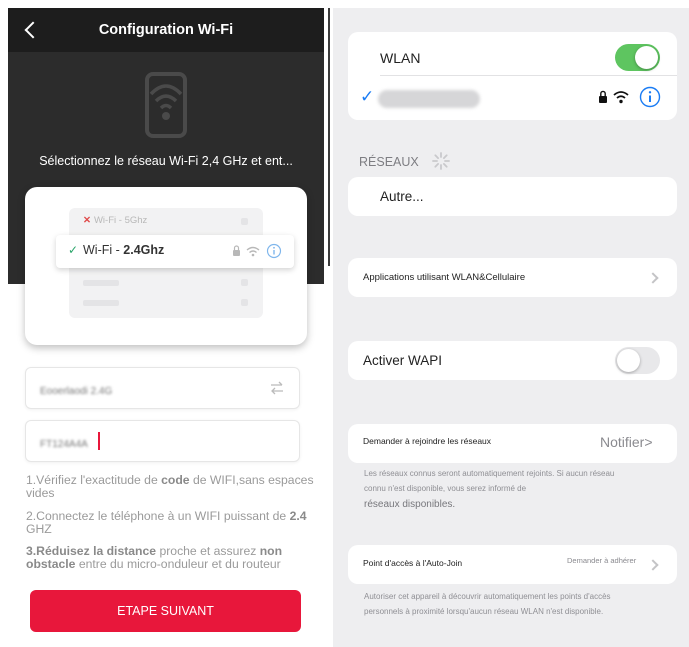  I want to click on wlan-toggle, so click(637, 57).